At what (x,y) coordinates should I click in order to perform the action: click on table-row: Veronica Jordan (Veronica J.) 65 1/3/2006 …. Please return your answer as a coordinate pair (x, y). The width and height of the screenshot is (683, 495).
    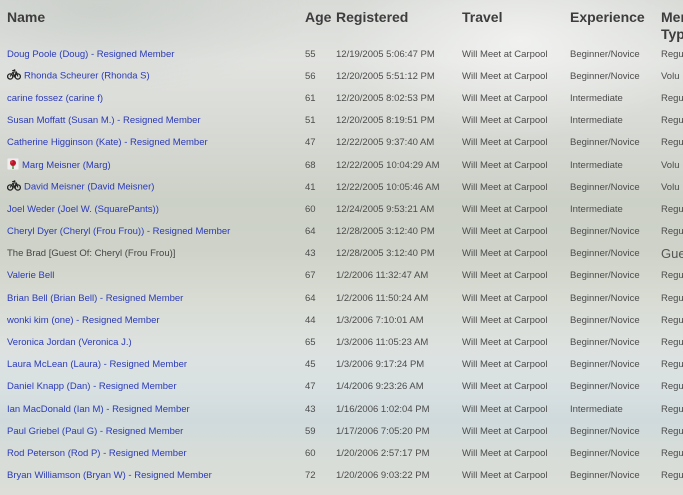
    Looking at the image, I should click on (341, 342).